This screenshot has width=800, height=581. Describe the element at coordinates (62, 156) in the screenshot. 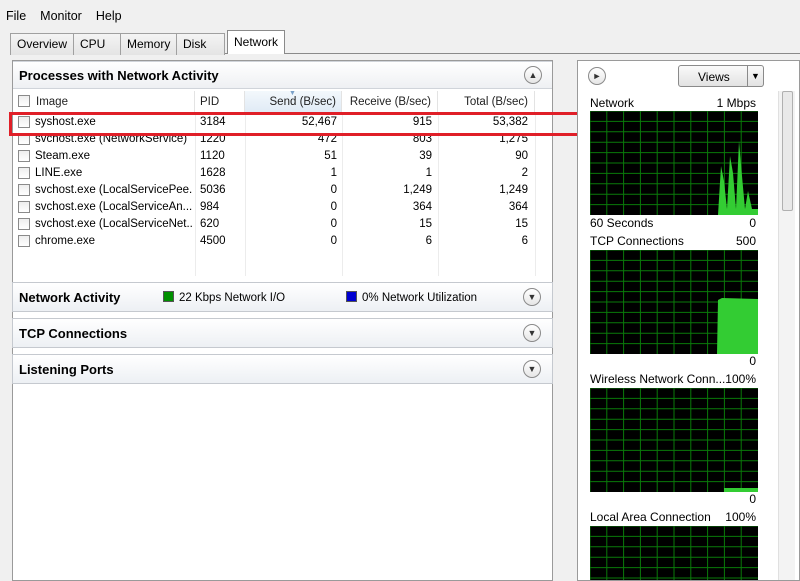

I see `process-image: Steam.exe` at that location.